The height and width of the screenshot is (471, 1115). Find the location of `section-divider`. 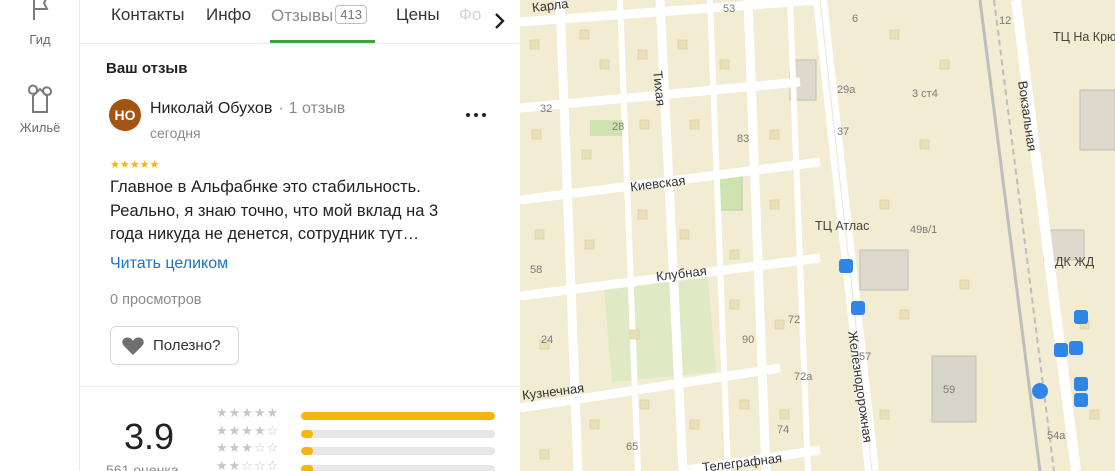

section-divider is located at coordinates (300, 386).